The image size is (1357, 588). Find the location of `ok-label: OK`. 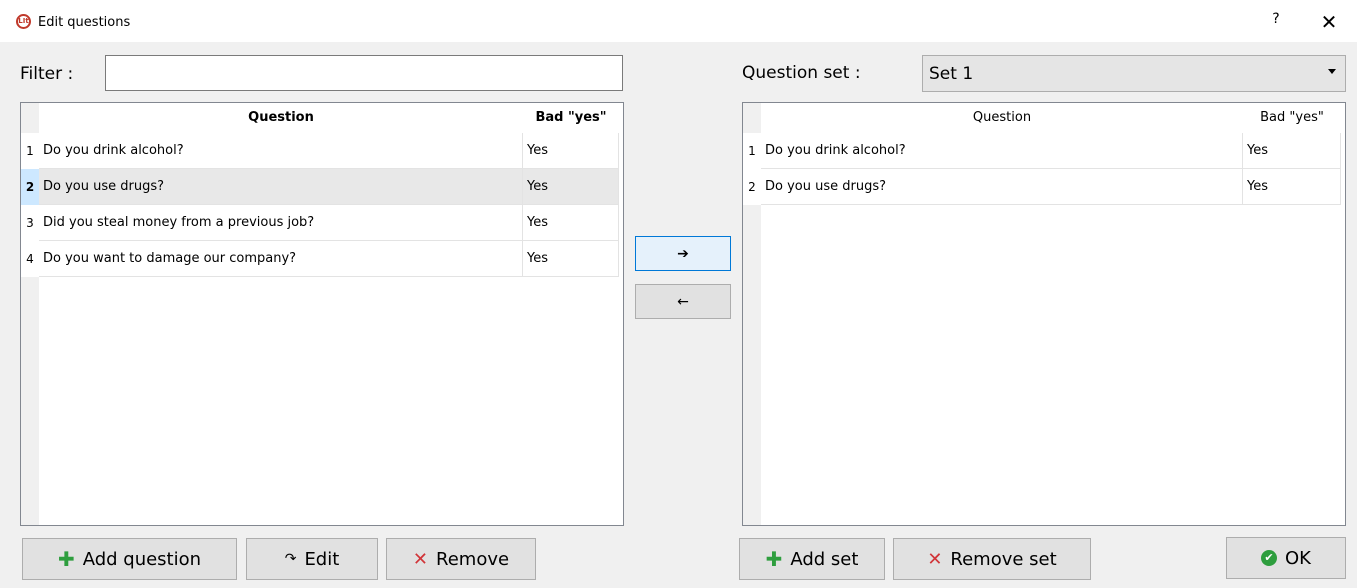

ok-label: OK is located at coordinates (1298, 558).